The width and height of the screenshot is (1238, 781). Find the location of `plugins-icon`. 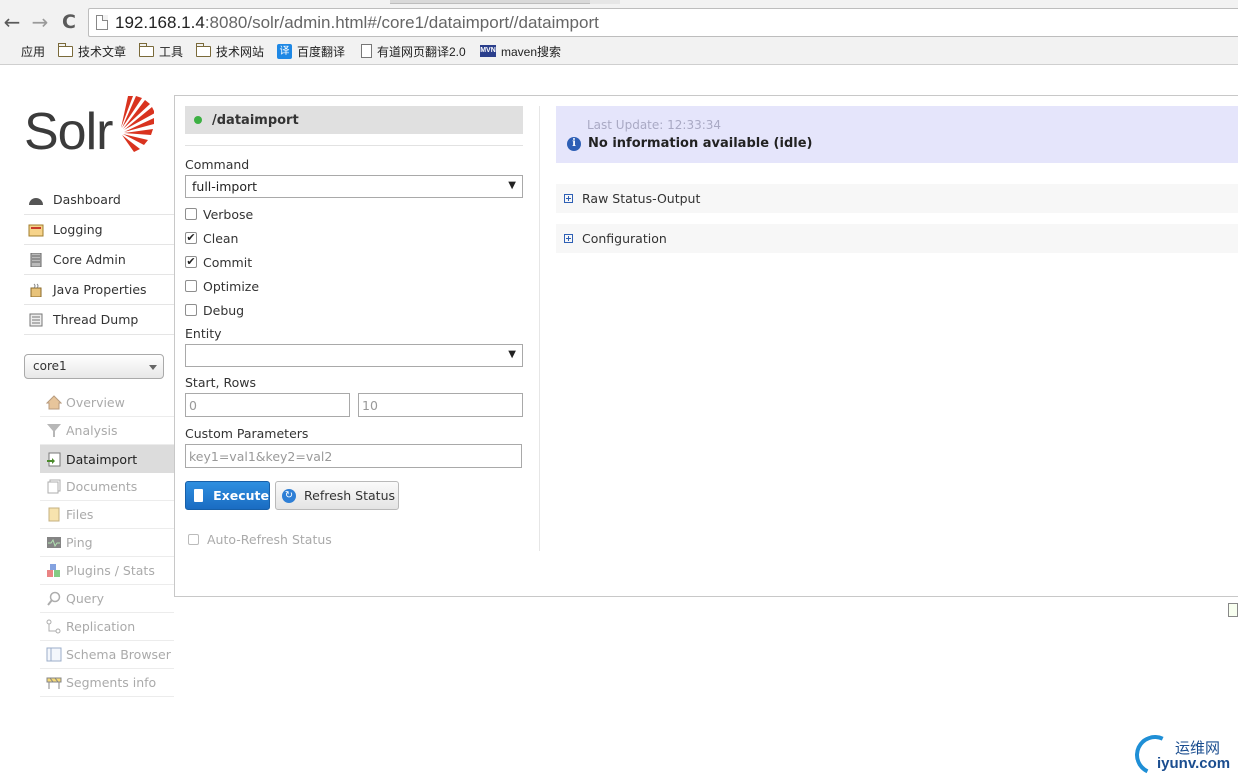

plugins-icon is located at coordinates (54, 570).